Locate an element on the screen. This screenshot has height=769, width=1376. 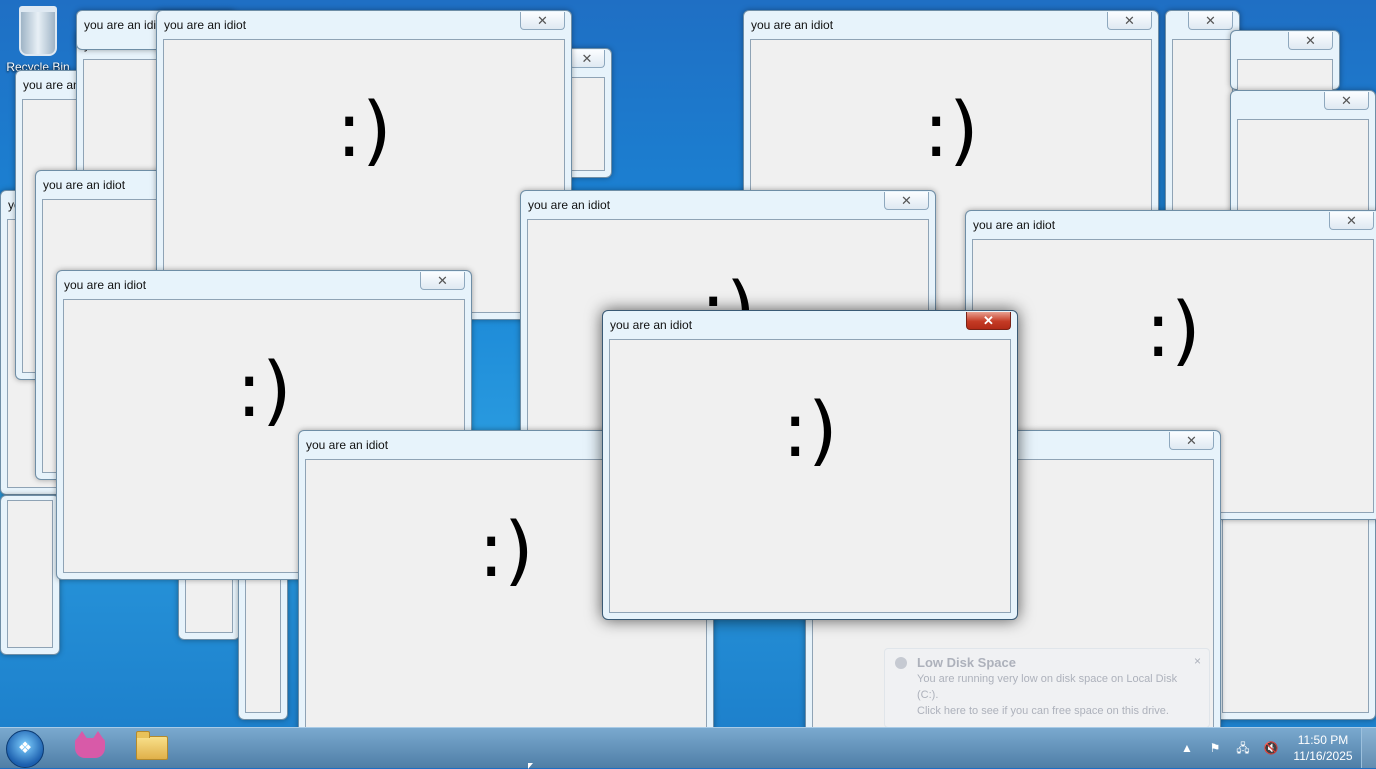
notification-title: Low Disk Space is located at coordinates (966, 662).